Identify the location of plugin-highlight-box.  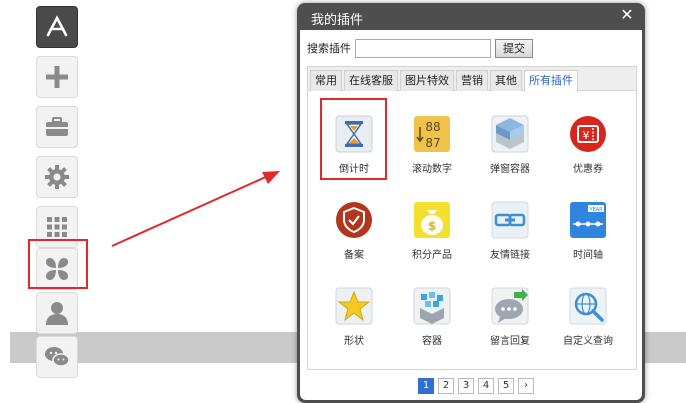
(353, 139).